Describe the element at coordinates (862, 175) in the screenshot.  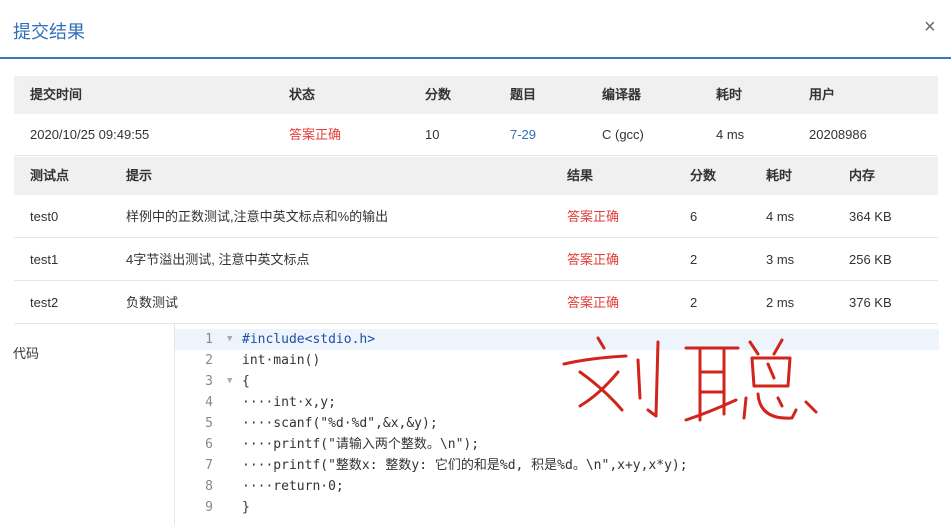
I see `header-memory: 内存` at that location.